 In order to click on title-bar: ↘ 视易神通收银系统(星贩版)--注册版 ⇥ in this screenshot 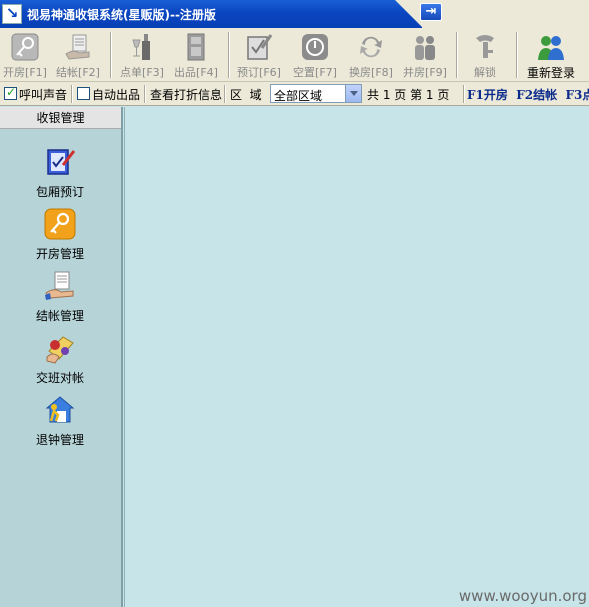, I will do `click(294, 14)`.